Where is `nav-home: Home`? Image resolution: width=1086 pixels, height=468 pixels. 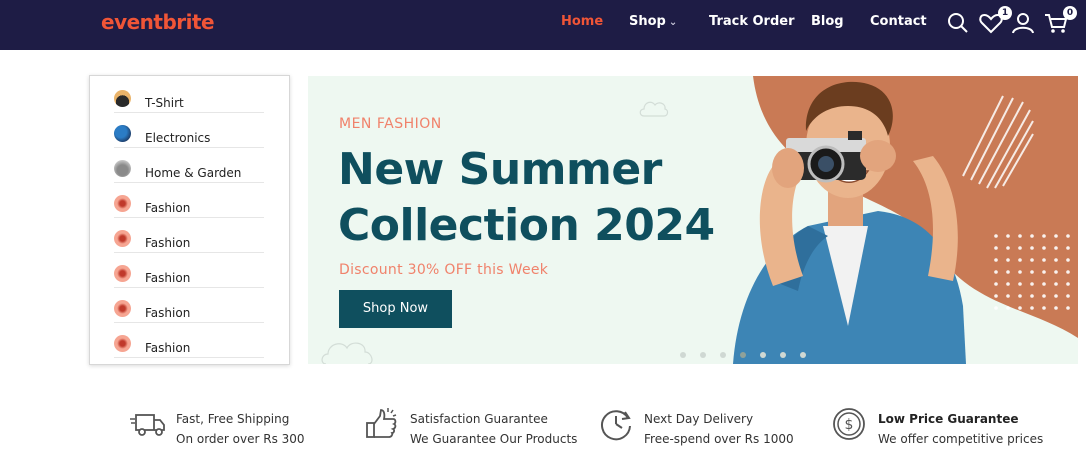 nav-home: Home is located at coordinates (582, 21).